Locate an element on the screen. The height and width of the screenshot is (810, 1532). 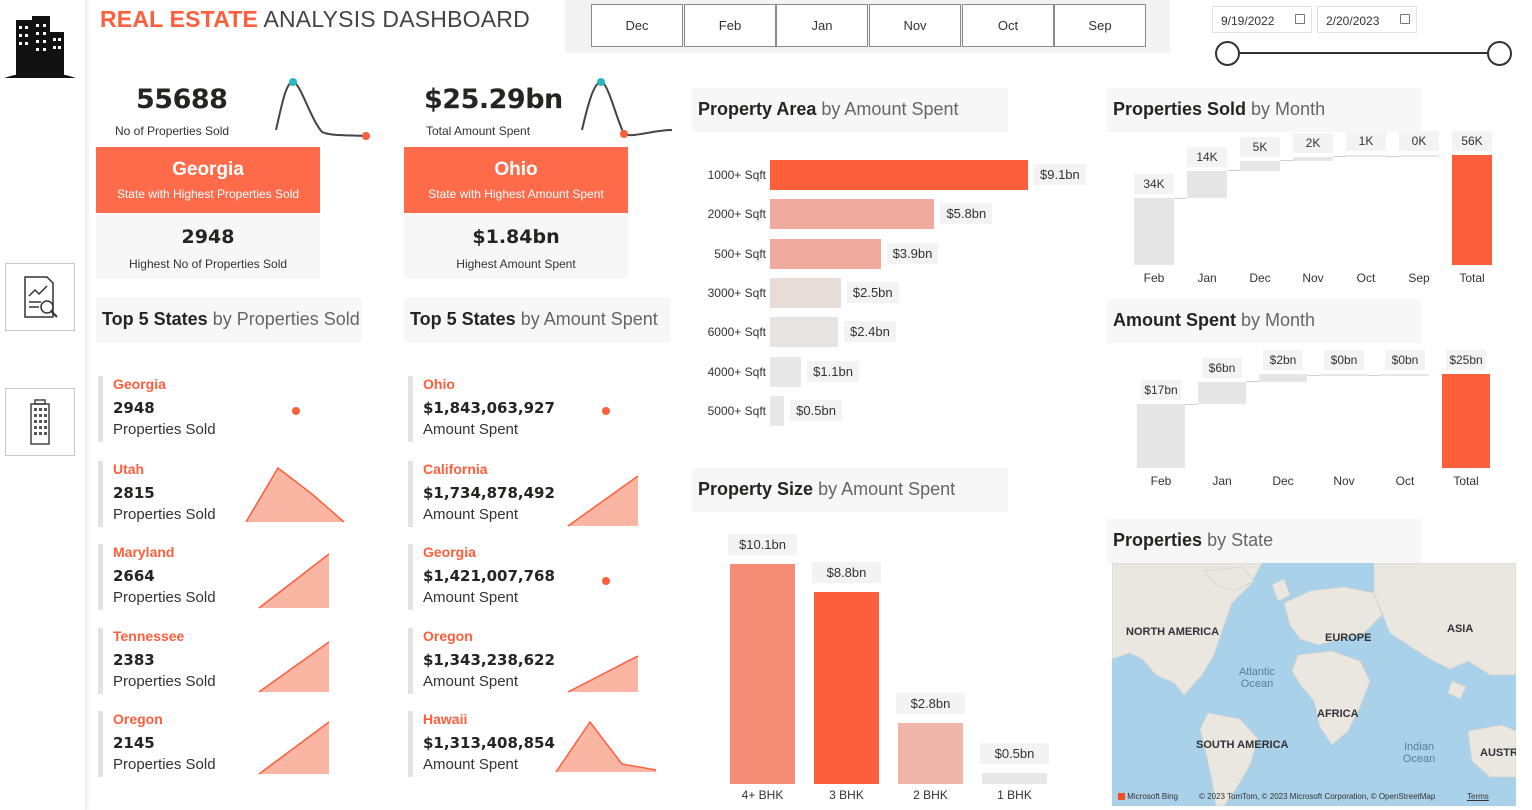
waterfall-category-label: Feb is located at coordinates (1154, 278).